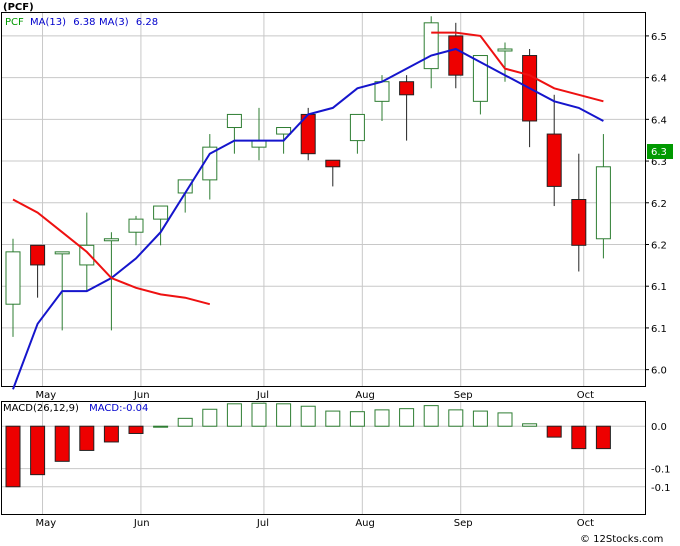  Describe the element at coordinates (585, 523) in the screenshot. I see `macd-x-tick-label: Oct` at that location.